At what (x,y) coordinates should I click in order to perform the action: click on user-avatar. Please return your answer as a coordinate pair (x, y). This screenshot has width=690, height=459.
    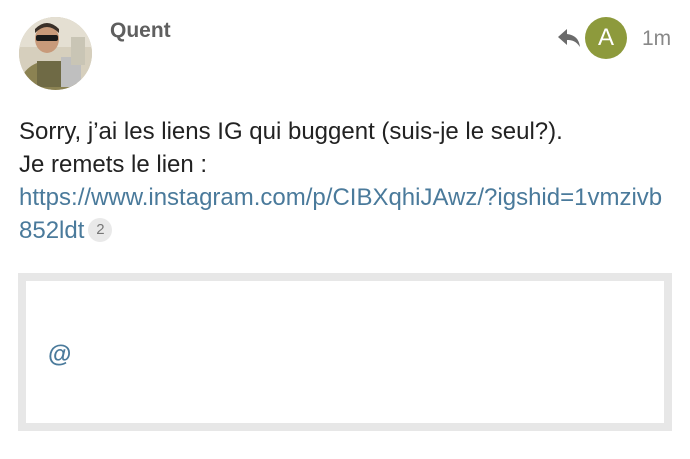
    Looking at the image, I should click on (55, 53).